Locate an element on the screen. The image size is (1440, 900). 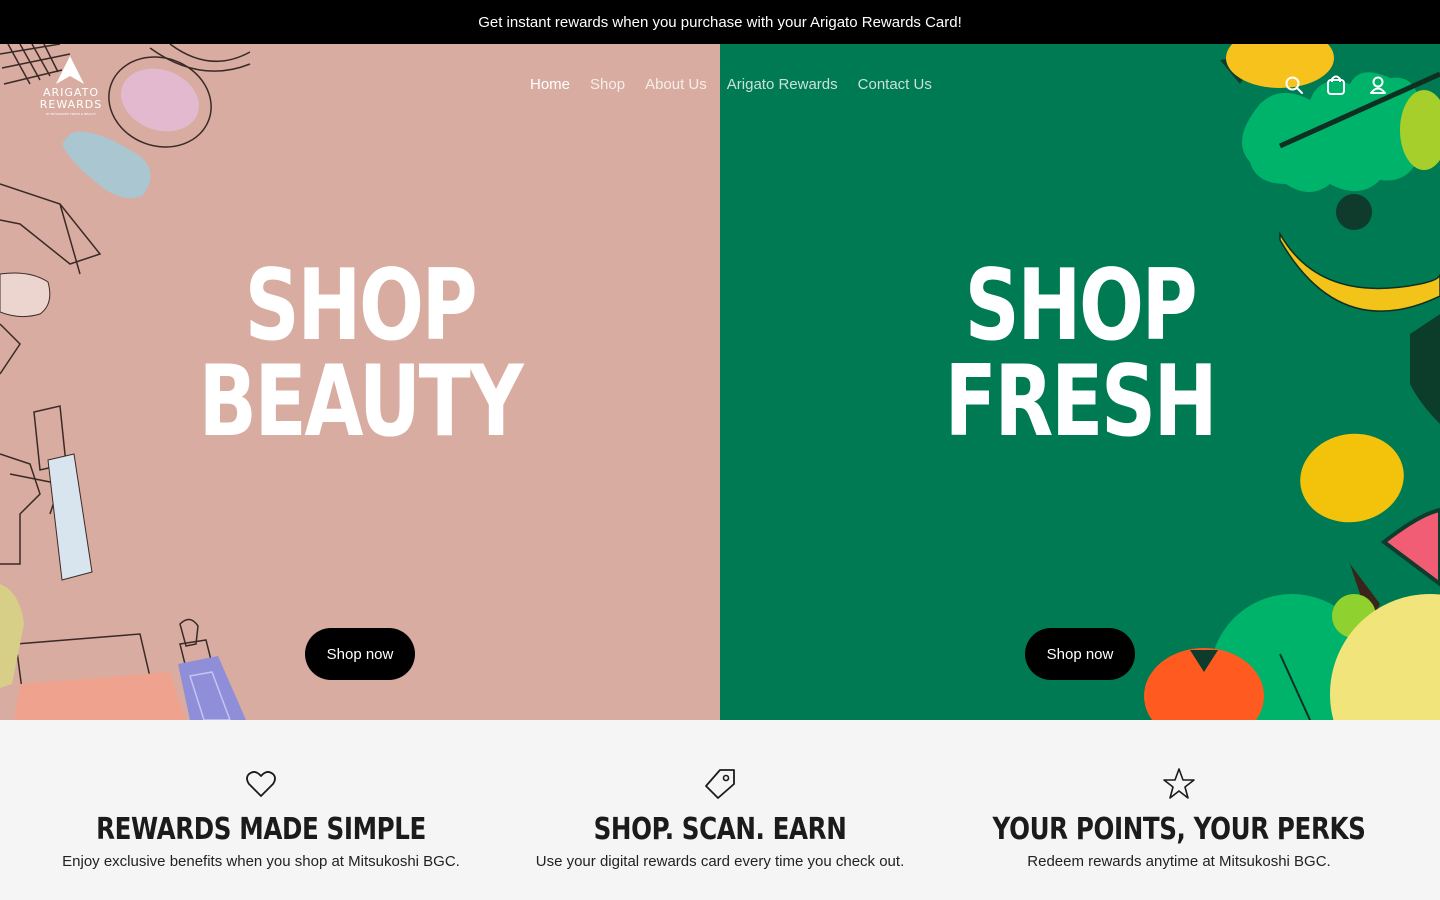
nav-about-us: About Us is located at coordinates (676, 84).